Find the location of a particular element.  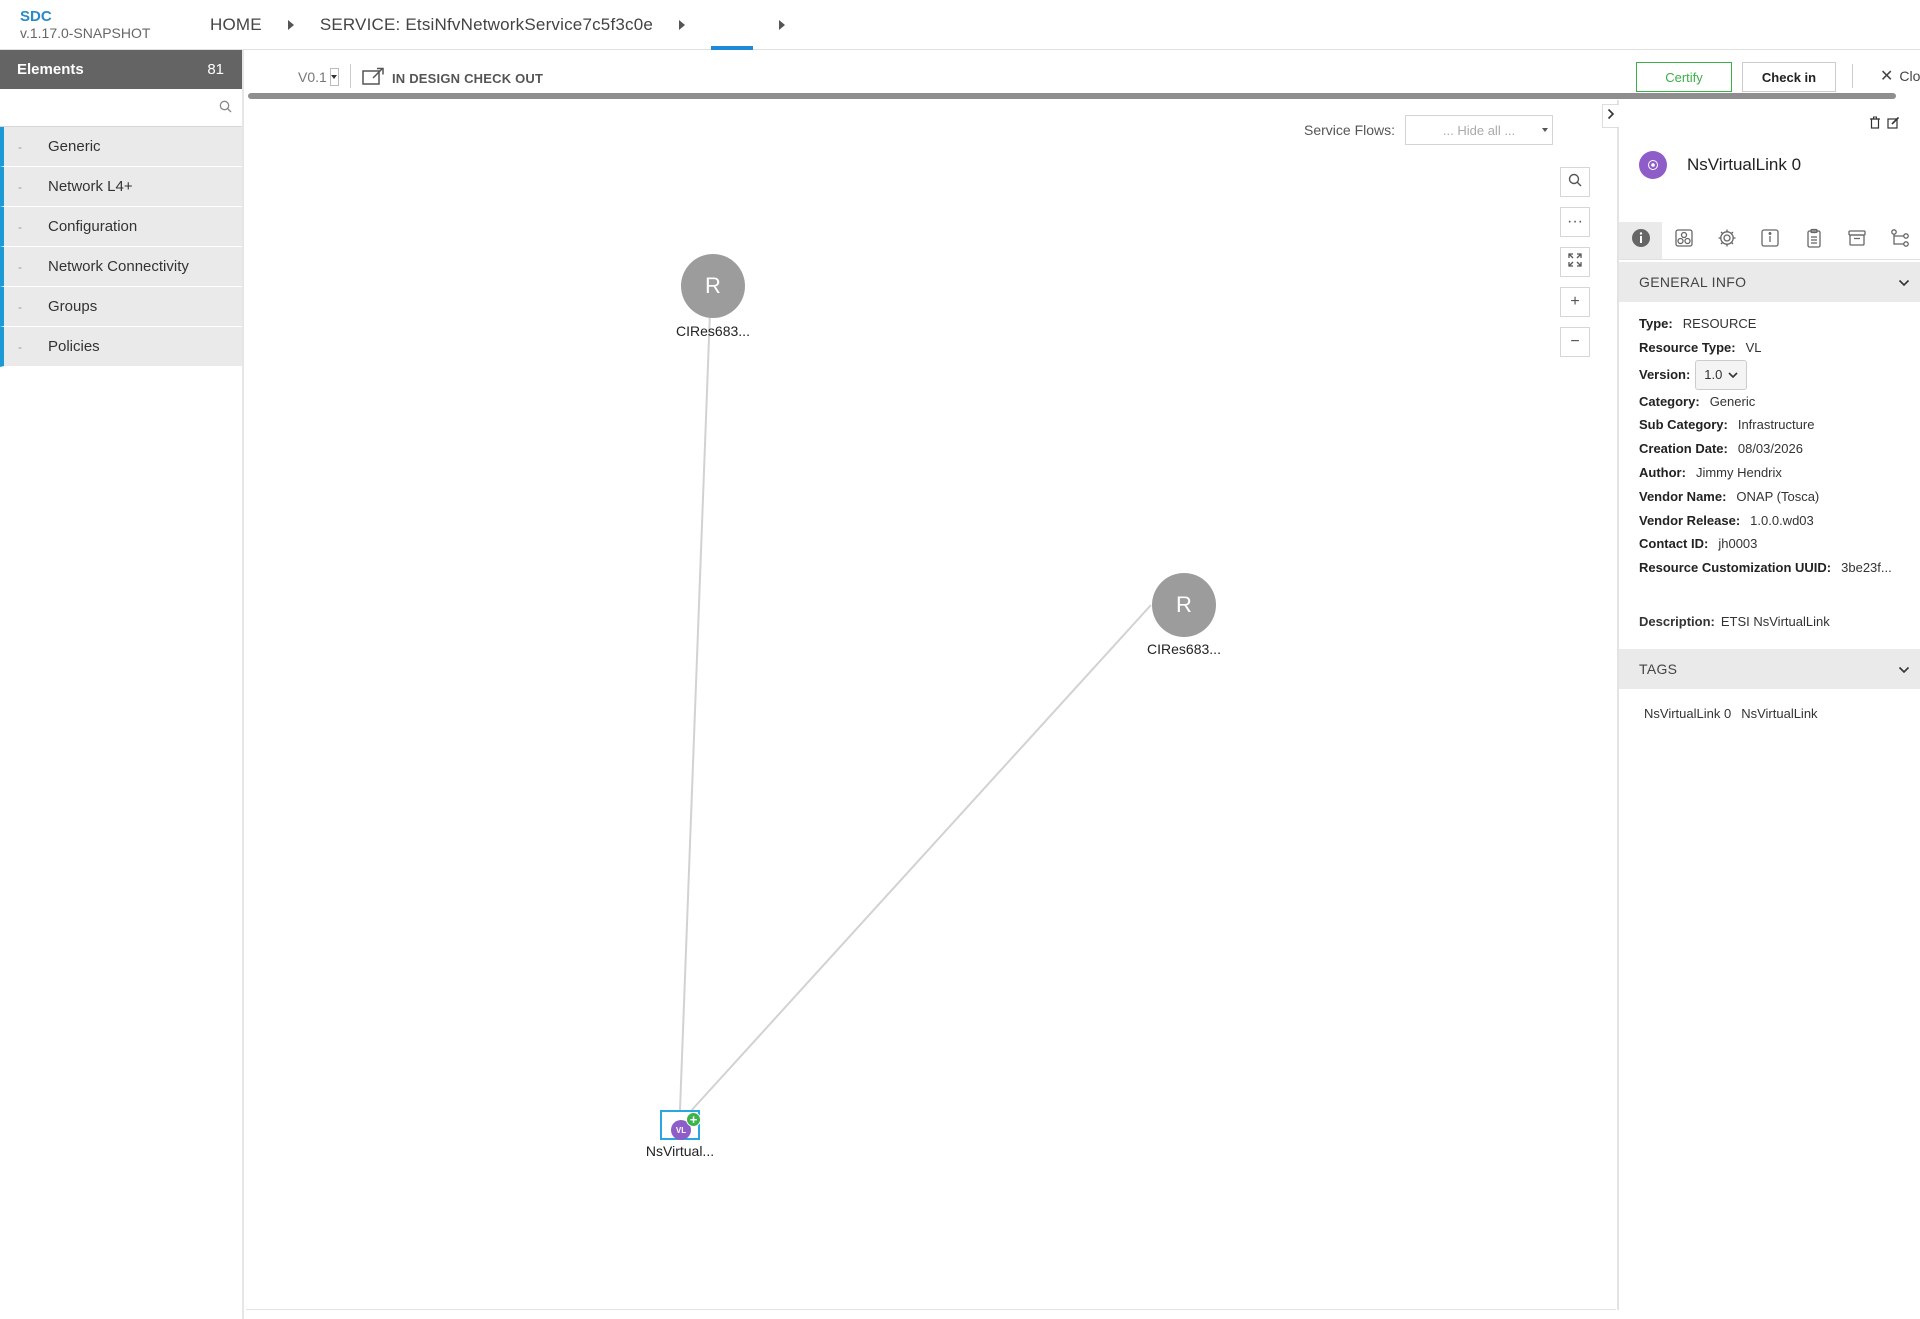

app-logo: SDC v.1.17.0-SNAPSHOT is located at coordinates (85, 25).